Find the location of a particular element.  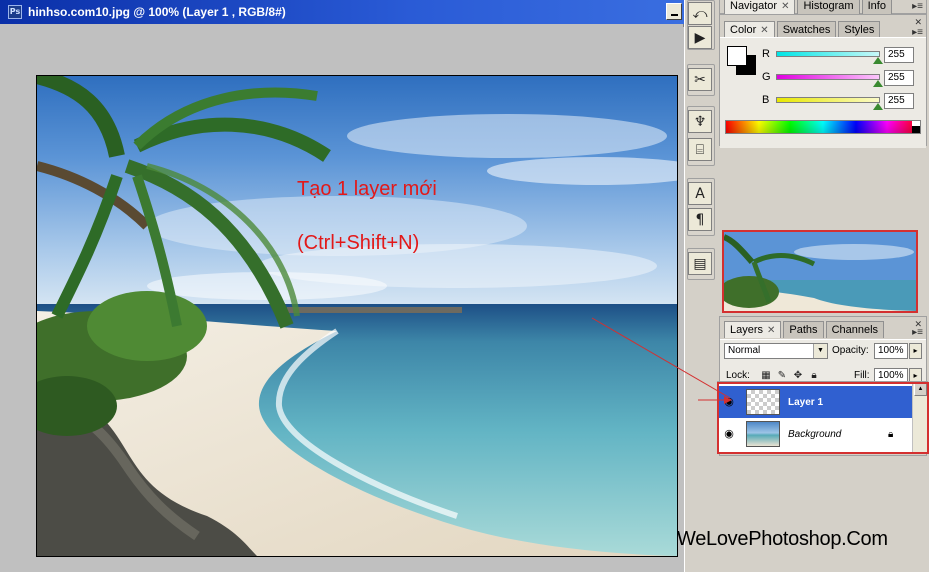

annotation-new-layer: Tạo 1 layer mới is located at coordinates (367, 189).